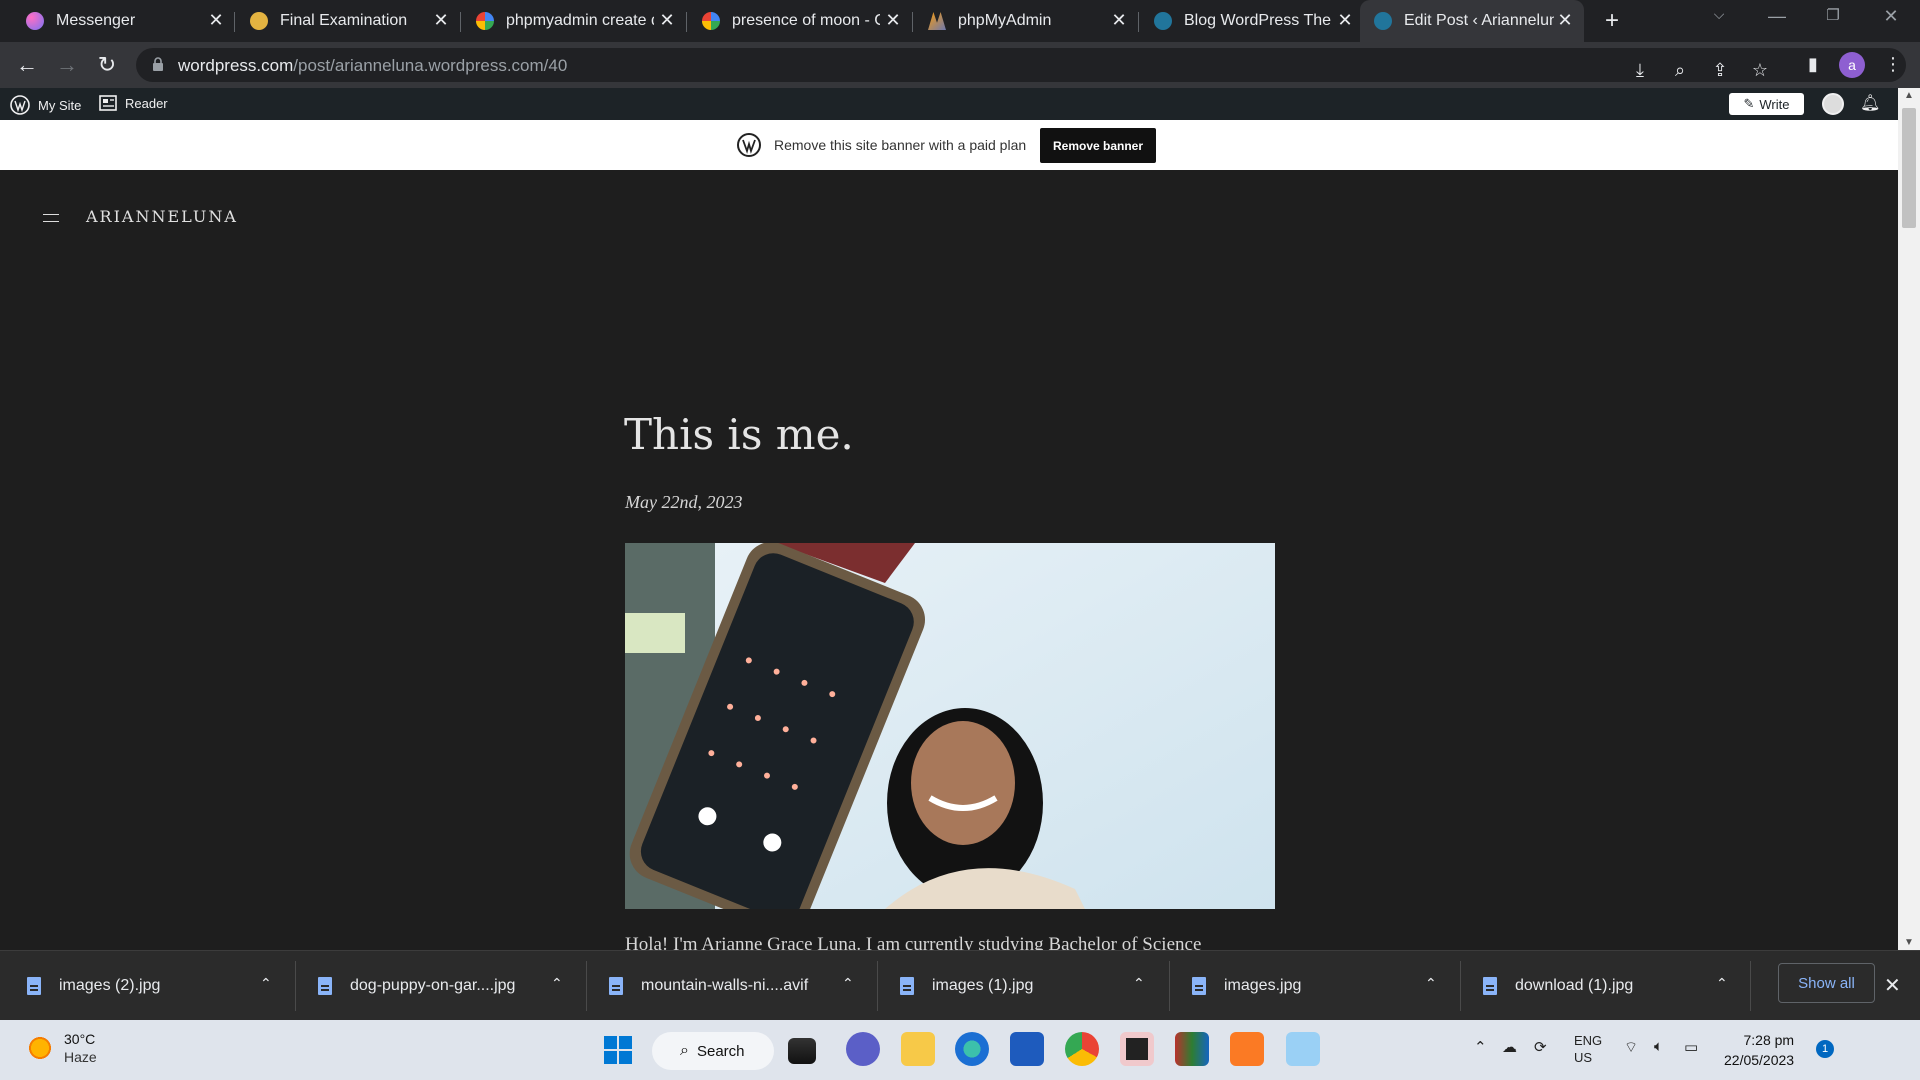 The height and width of the screenshot is (1080, 1920). I want to click on wifi-icon: ⌔, so click(1631, 1047).